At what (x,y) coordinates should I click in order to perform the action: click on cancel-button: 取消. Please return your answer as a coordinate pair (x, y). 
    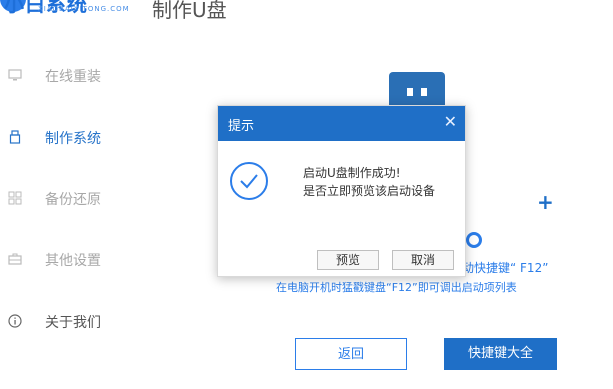
    Looking at the image, I should click on (423, 260).